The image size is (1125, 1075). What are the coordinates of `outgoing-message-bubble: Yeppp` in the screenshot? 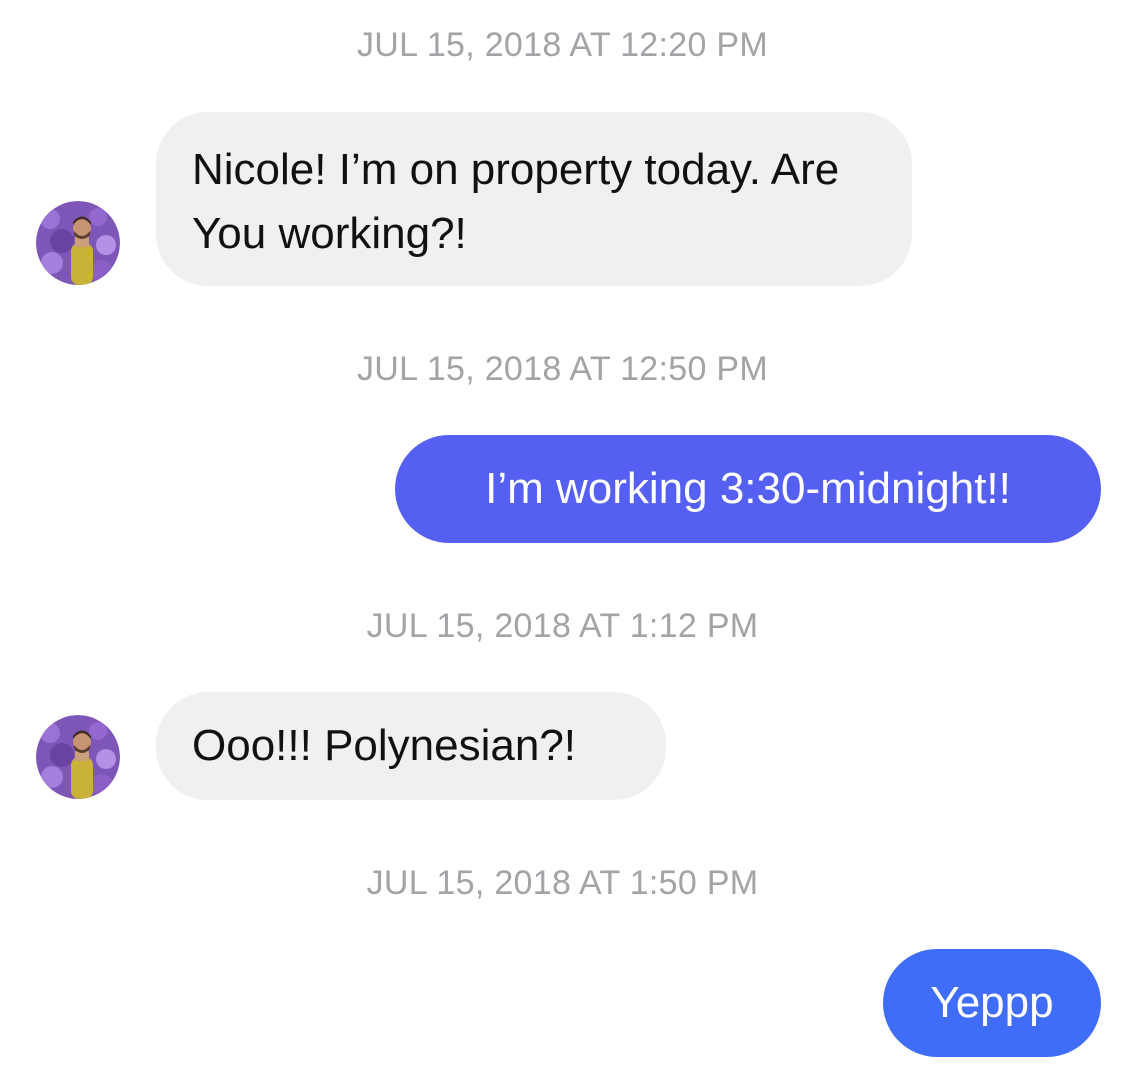 It's located at (992, 1003).